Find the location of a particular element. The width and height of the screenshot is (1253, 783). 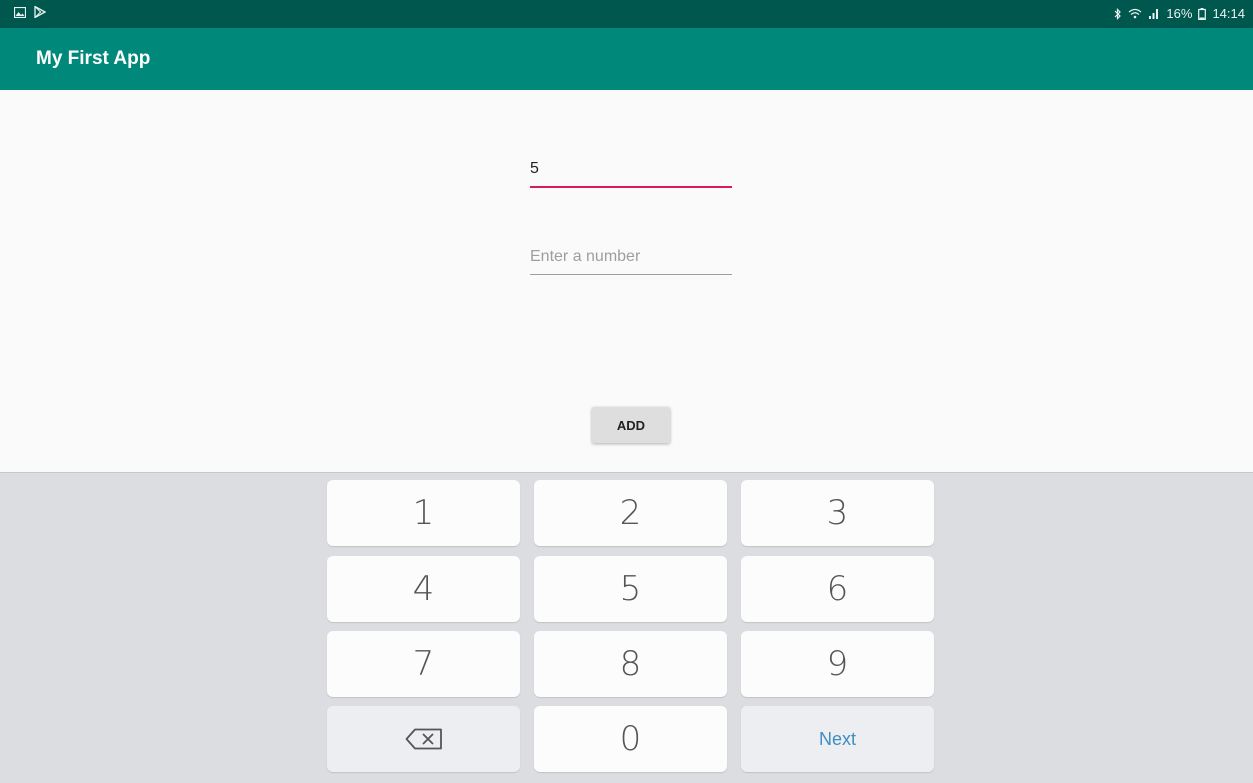

key-6: 6 is located at coordinates (837, 589).